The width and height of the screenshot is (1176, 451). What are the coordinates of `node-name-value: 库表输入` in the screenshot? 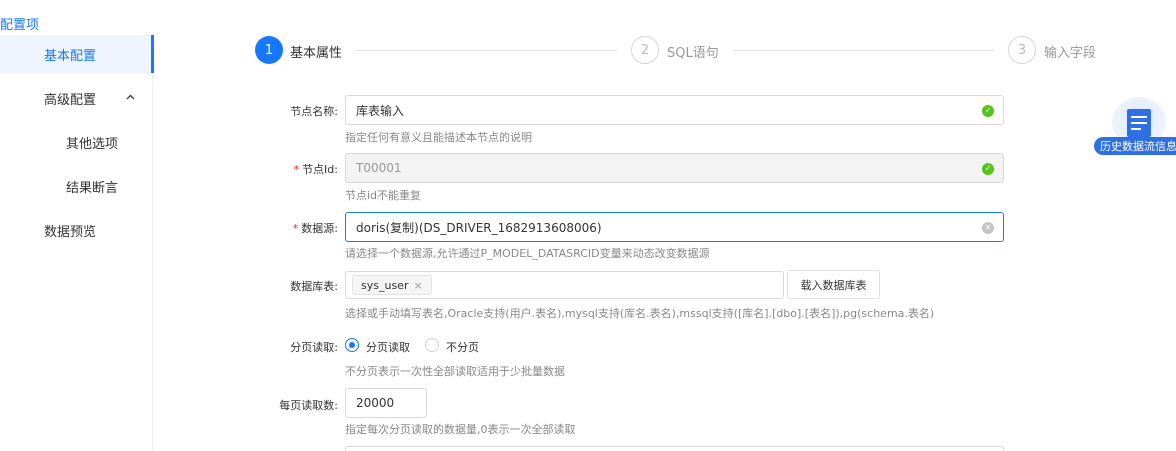 It's located at (380, 110).